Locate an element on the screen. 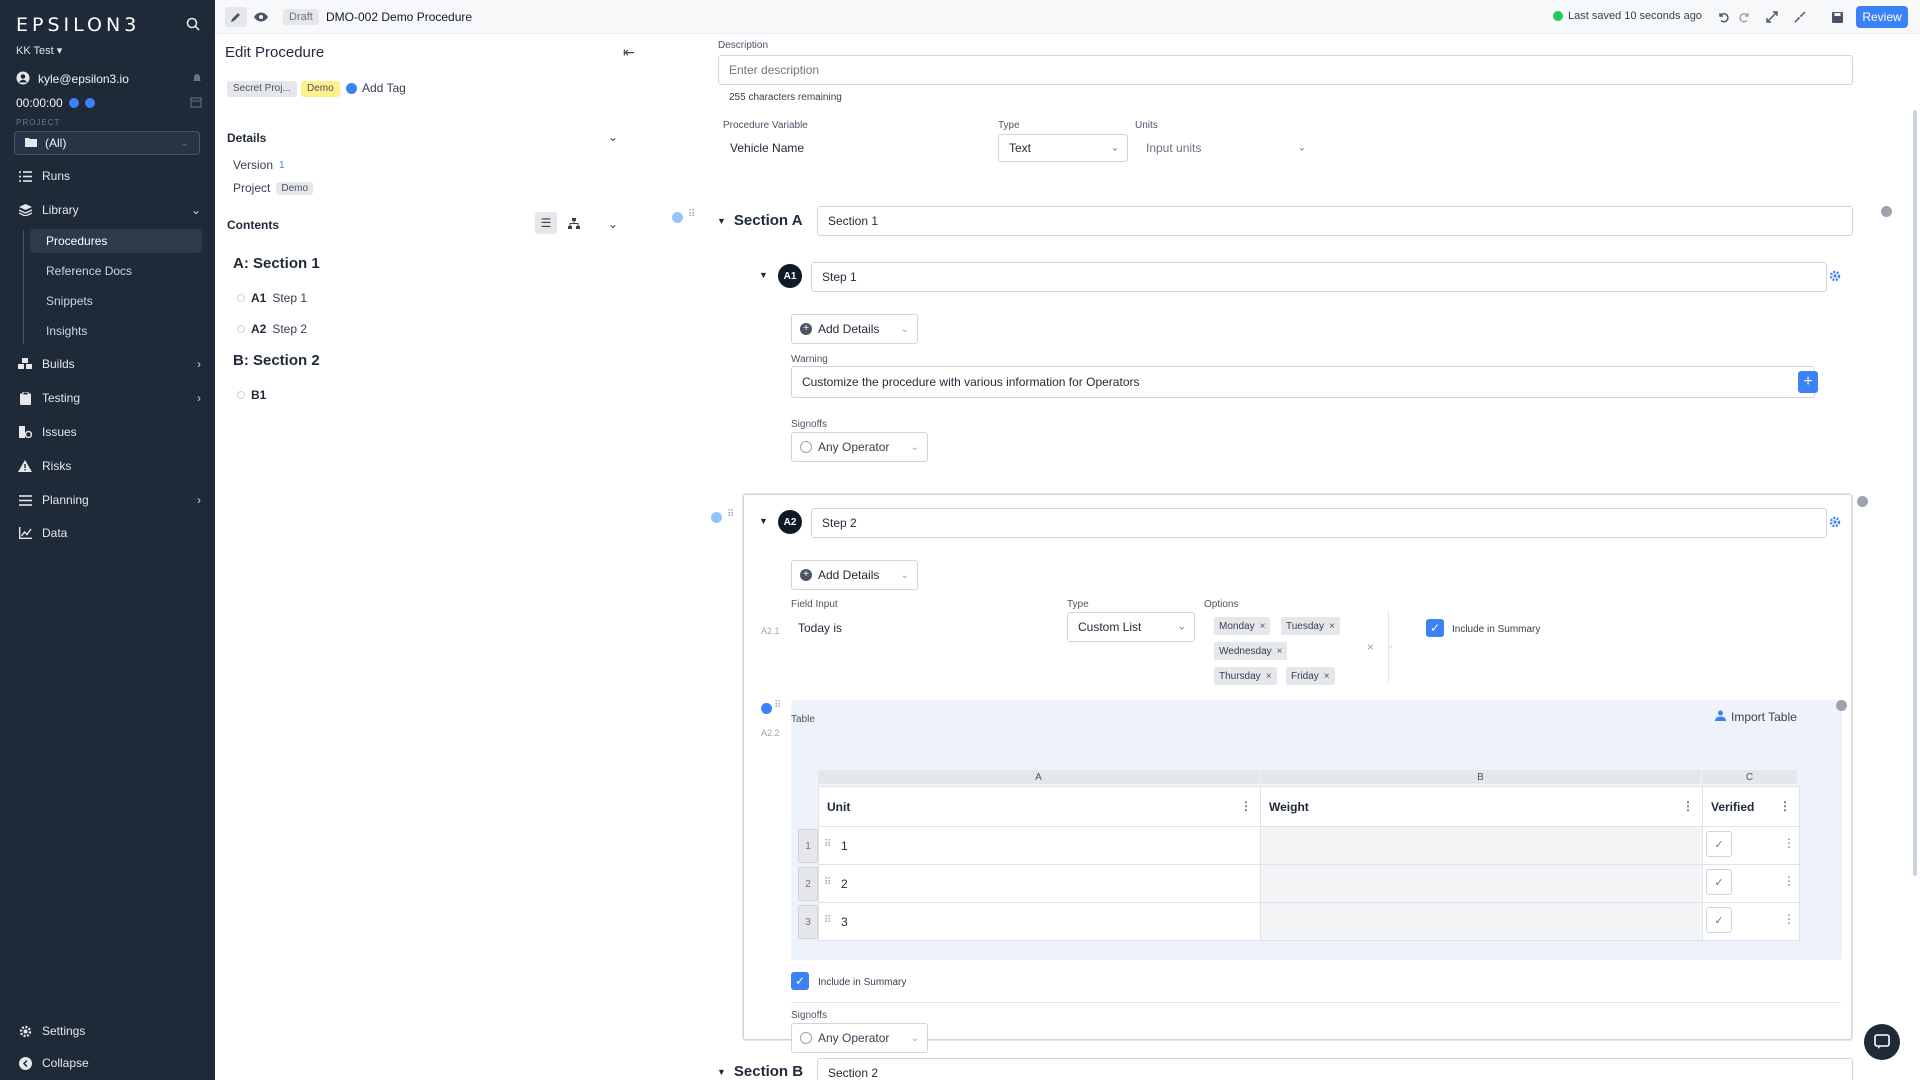 The height and width of the screenshot is (1080, 1920). field-input-value: Today is is located at coordinates (820, 628).